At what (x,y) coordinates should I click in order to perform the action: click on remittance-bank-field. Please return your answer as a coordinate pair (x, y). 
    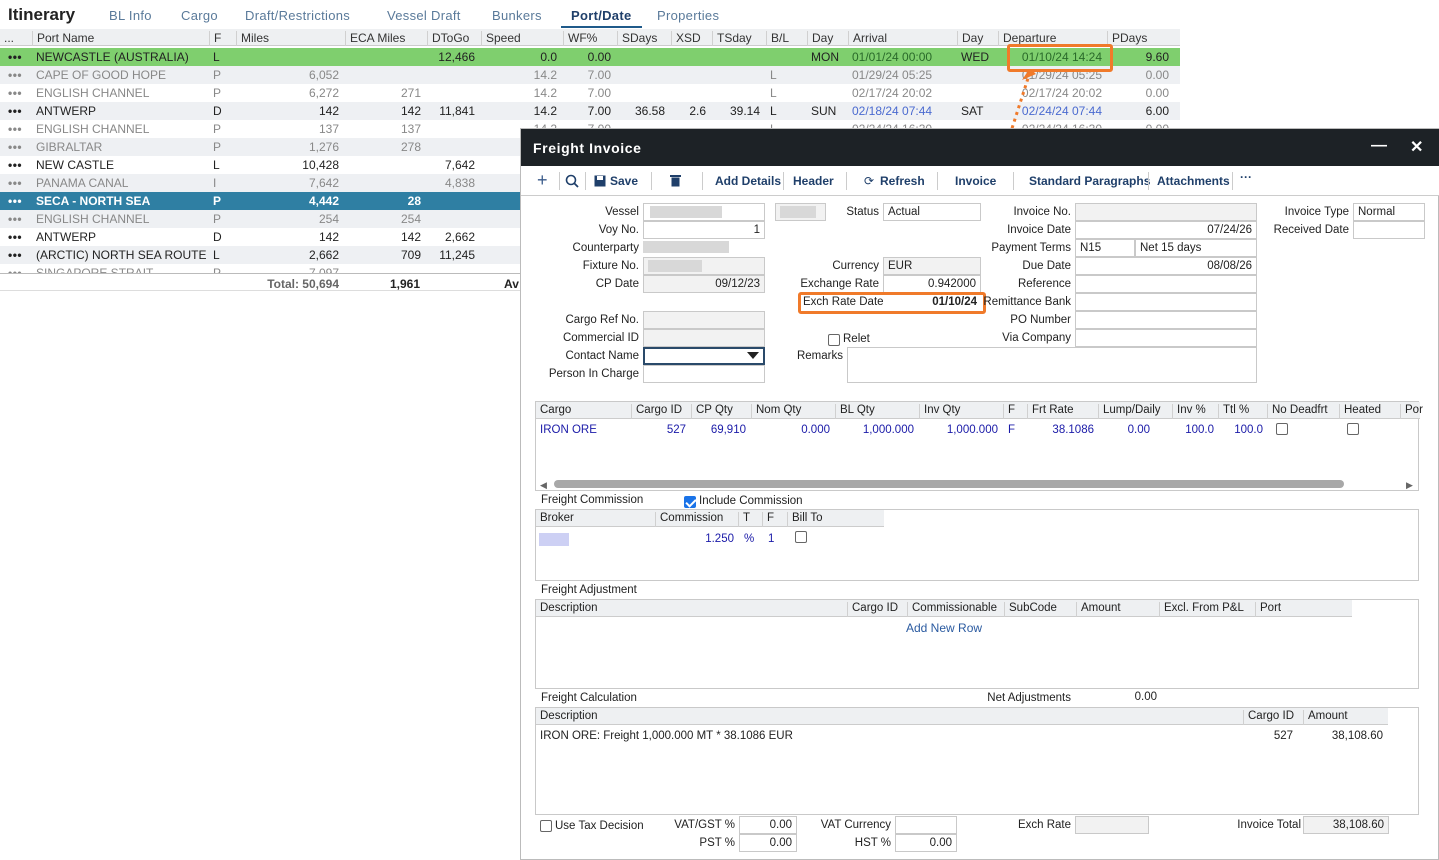
    Looking at the image, I should click on (1166, 302).